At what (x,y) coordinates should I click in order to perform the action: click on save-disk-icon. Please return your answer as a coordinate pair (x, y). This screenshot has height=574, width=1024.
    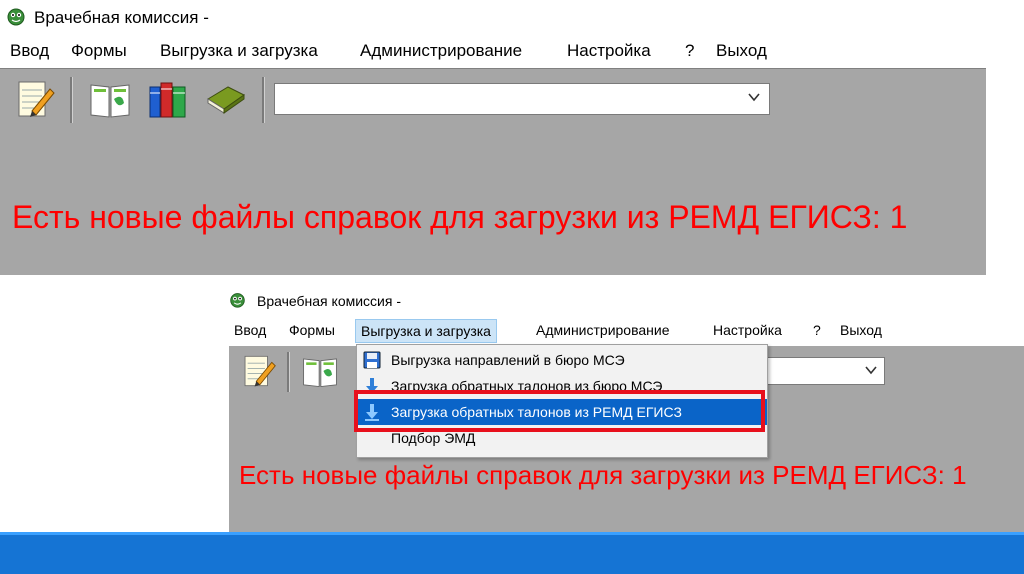
    Looking at the image, I should click on (372, 360).